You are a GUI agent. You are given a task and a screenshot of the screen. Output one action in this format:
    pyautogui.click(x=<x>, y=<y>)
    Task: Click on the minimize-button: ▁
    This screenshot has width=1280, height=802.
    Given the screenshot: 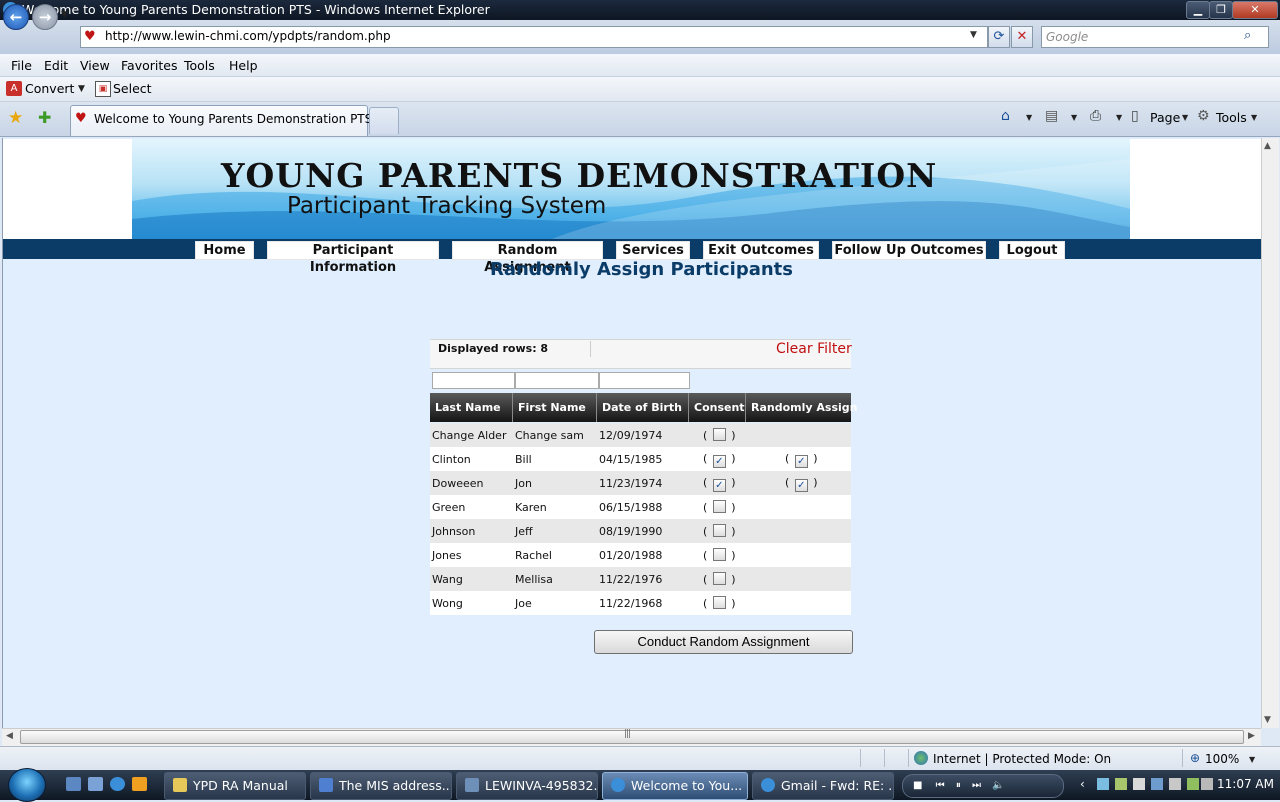 What is the action you would take?
    pyautogui.click(x=1198, y=10)
    